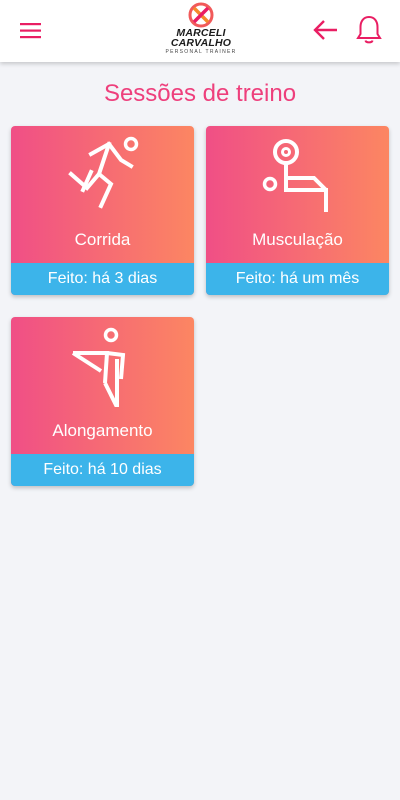  What do you see at coordinates (200, 93) in the screenshot?
I see `page-title: Sessões de treino` at bounding box center [200, 93].